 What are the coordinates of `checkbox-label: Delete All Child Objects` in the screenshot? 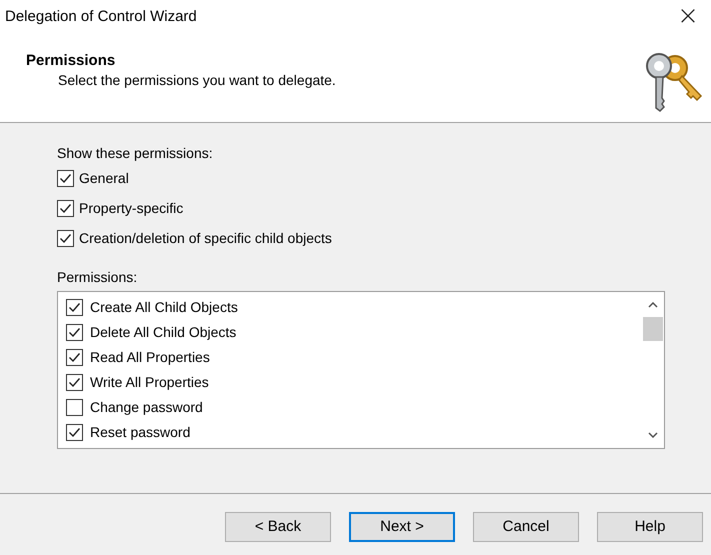 It's located at (163, 332).